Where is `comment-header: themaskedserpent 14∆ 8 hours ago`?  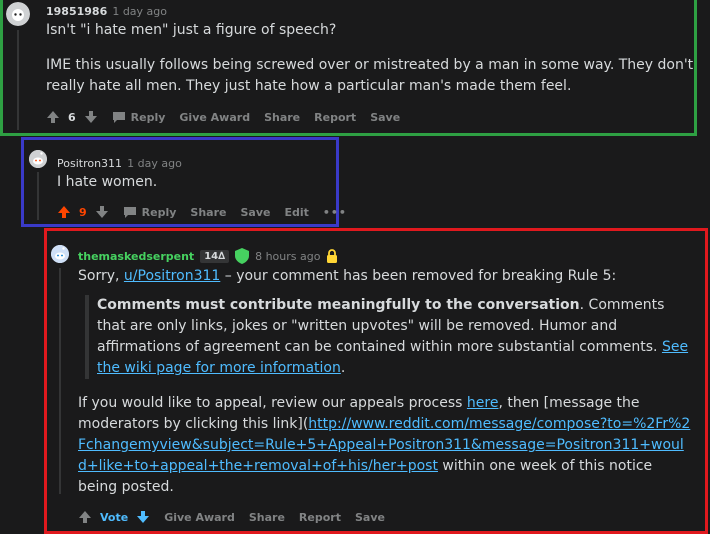
comment-header: themaskedserpent 14∆ 8 hours ago is located at coordinates (208, 256).